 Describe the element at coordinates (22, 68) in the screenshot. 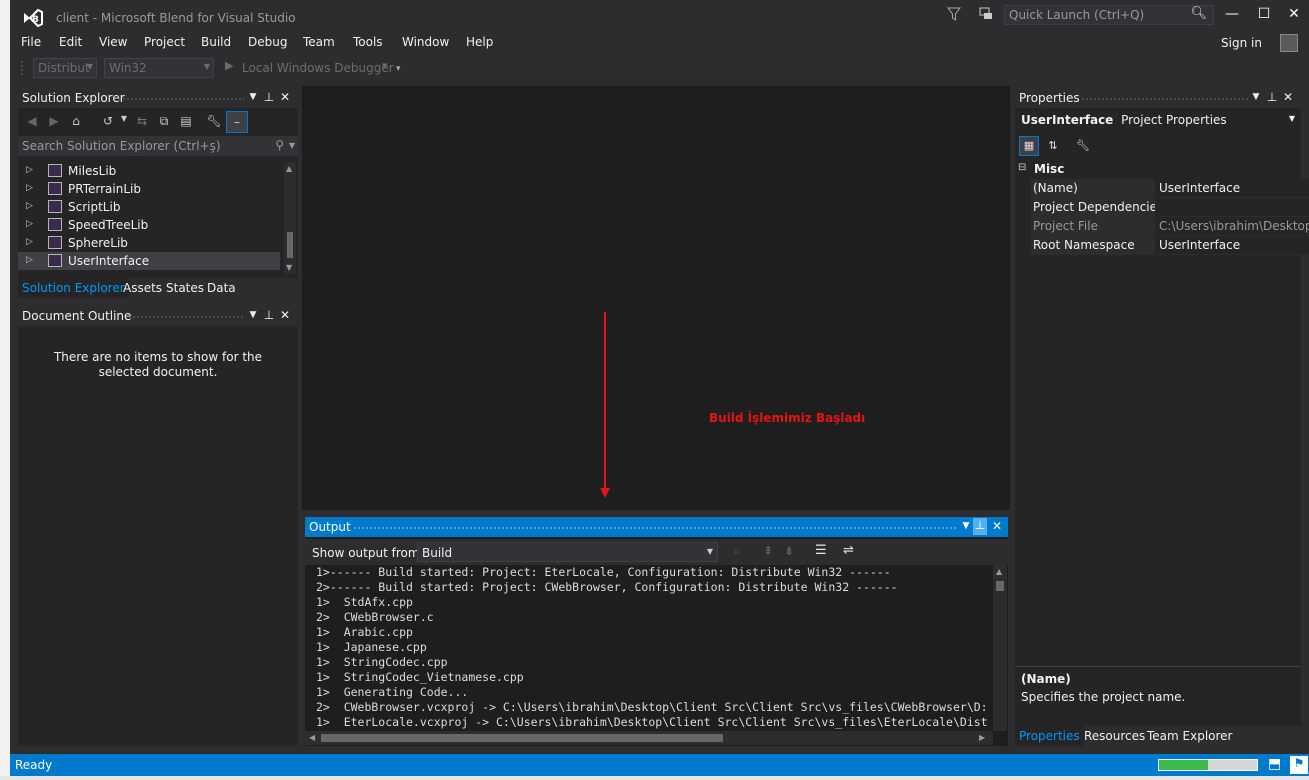

I see `toolbar-grip` at that location.